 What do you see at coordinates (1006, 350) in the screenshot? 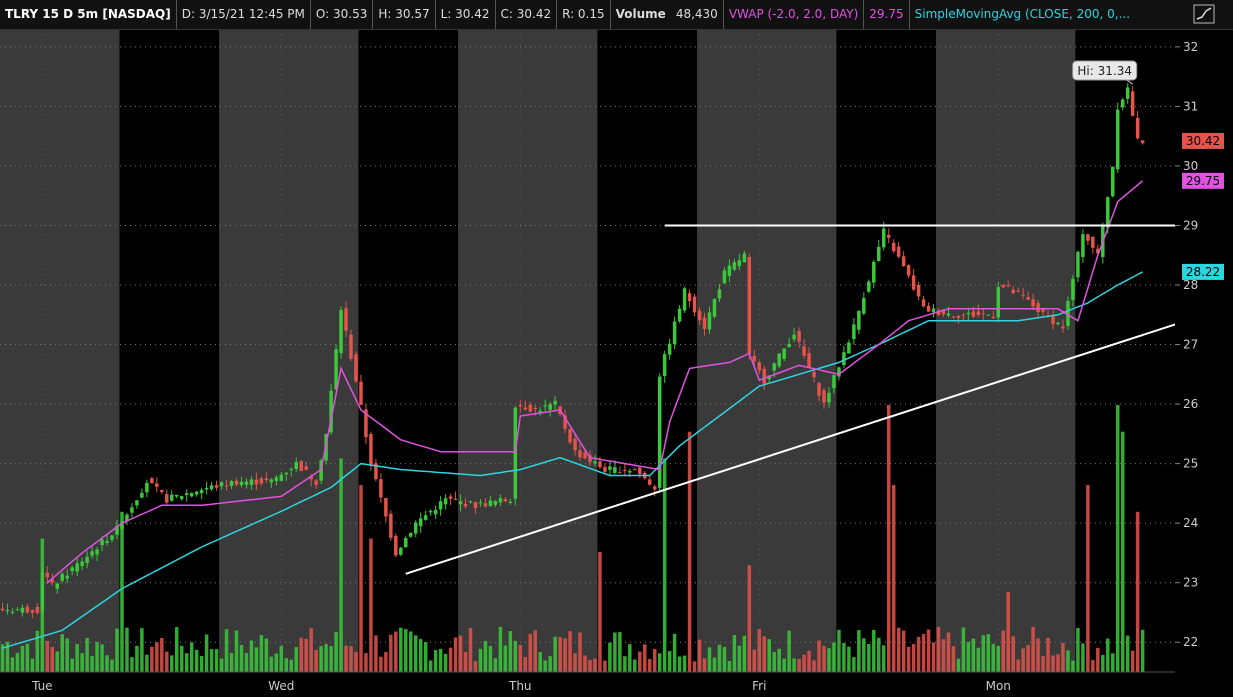
I see `afterhours-band` at bounding box center [1006, 350].